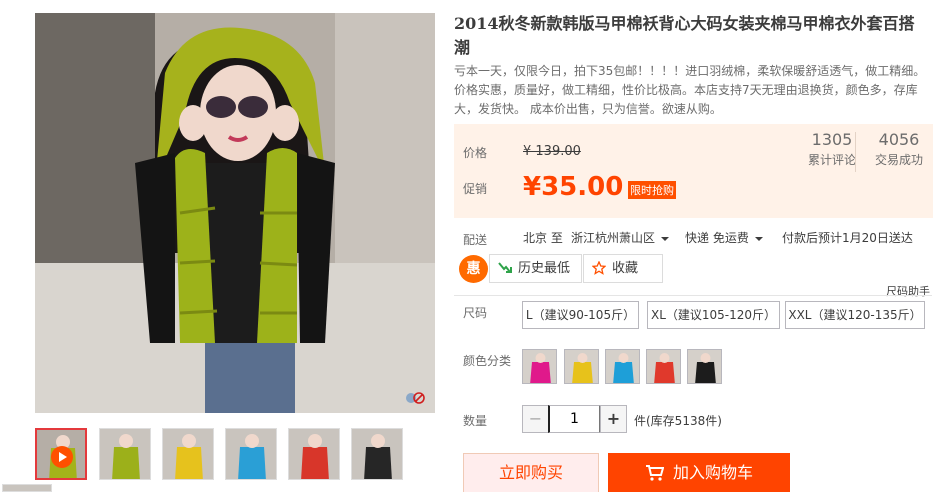 Image resolution: width=936 pixels, height=492 pixels. Describe the element at coordinates (573, 187) in the screenshot. I see `promo-price: ¥35.00` at that location.